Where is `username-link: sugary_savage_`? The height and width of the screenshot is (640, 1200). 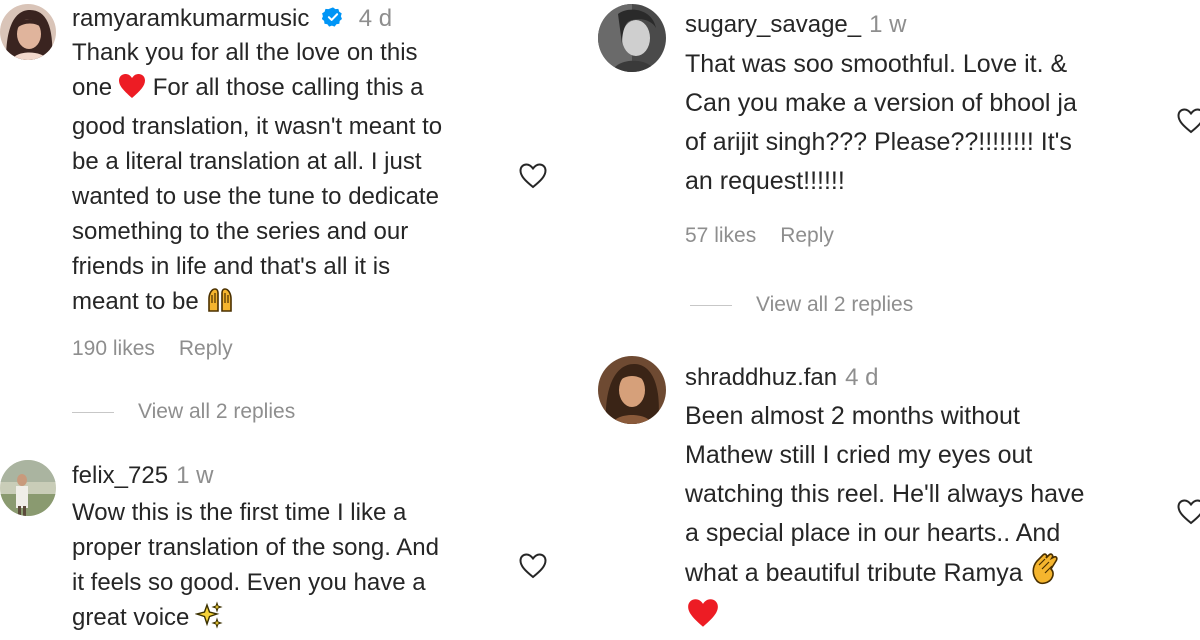
username-link: sugary_savage_ is located at coordinates (773, 24).